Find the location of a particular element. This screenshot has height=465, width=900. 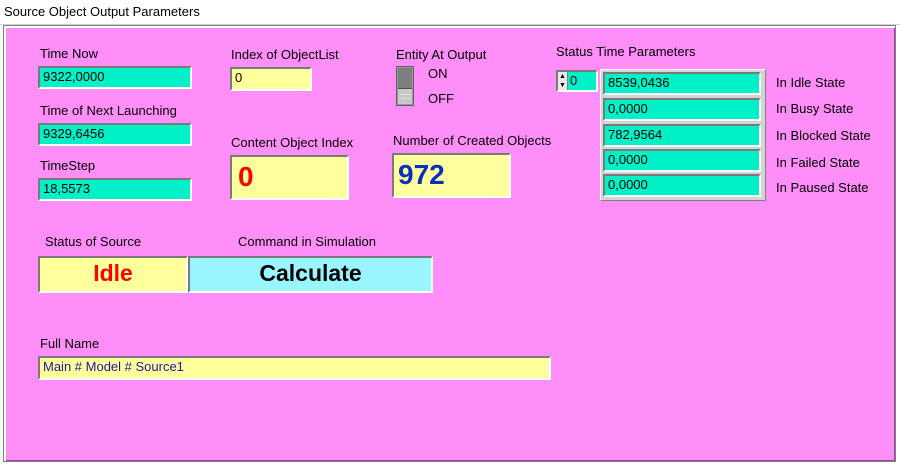

window-titlebar: Source Object Output Parameters is located at coordinates (450, 12).